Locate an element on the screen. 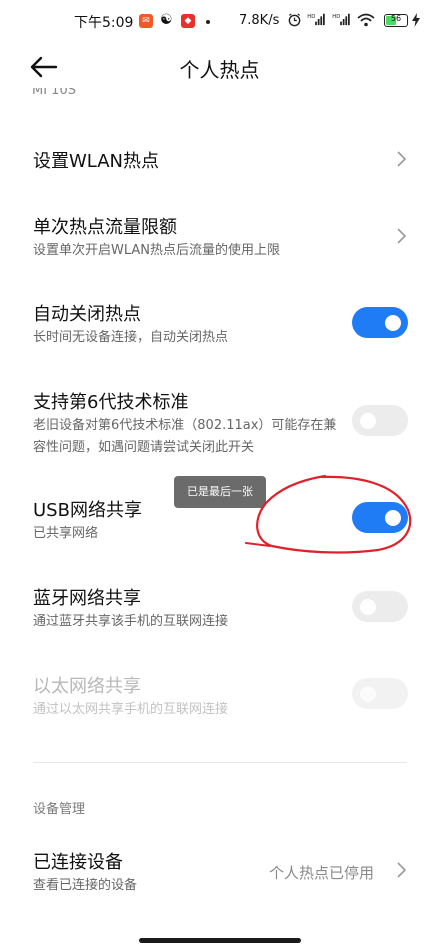 This screenshot has width=439, height=952. home-indicator is located at coordinates (220, 940).